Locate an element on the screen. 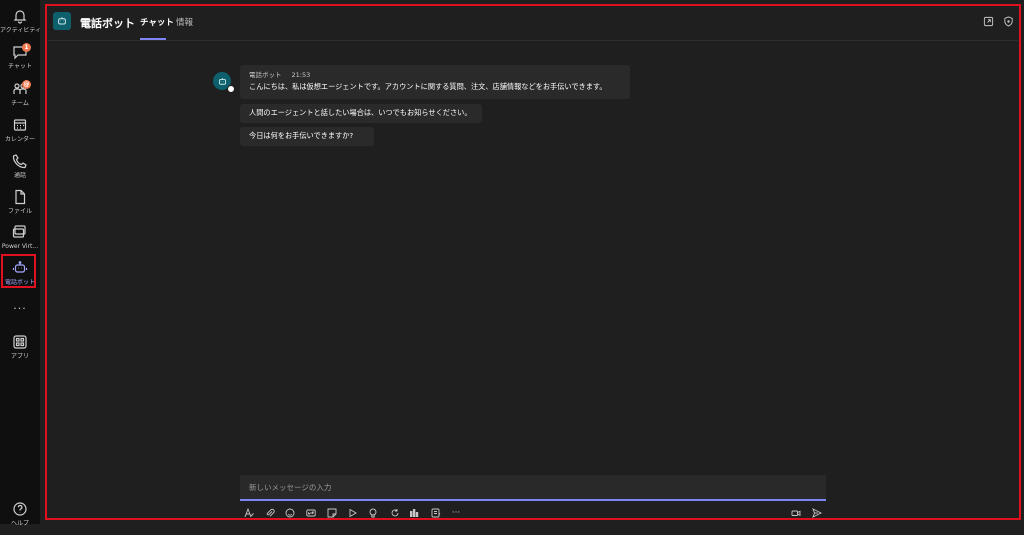  chat-header: 電話ボット チャット 情報 is located at coordinates (533, 23).